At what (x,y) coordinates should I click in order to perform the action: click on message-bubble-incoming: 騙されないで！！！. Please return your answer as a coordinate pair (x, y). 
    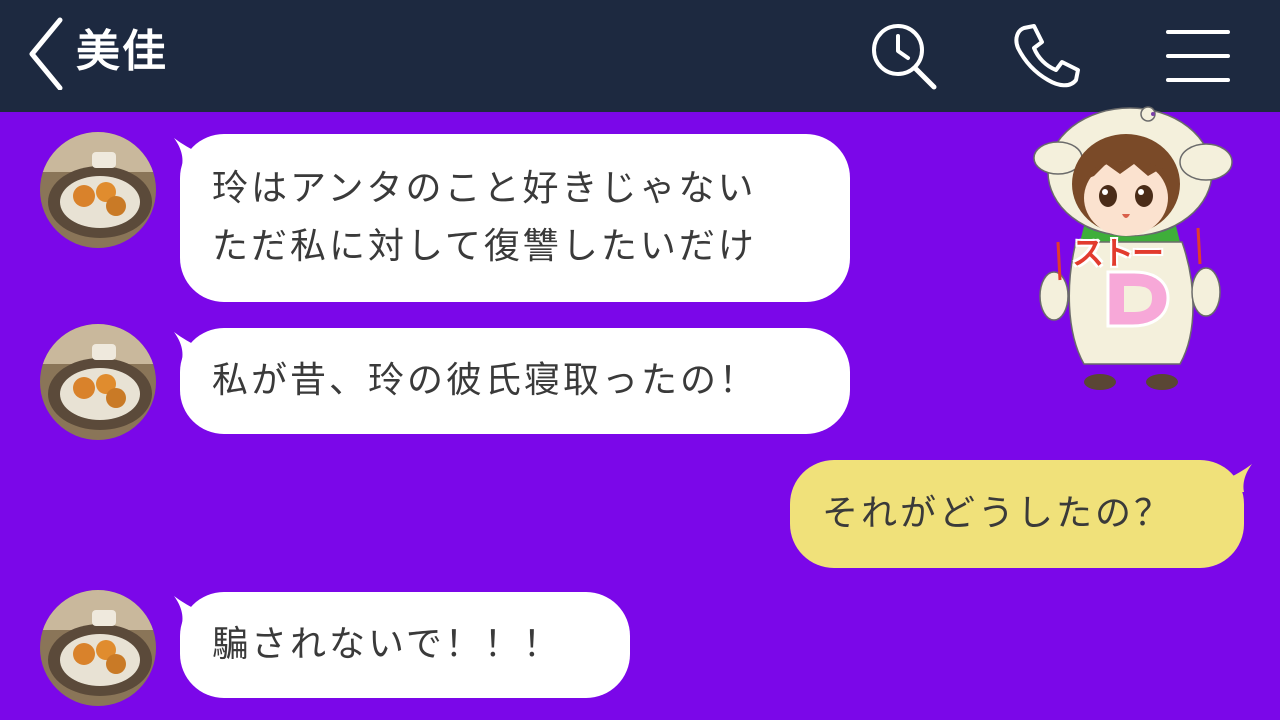
    Looking at the image, I should click on (405, 645).